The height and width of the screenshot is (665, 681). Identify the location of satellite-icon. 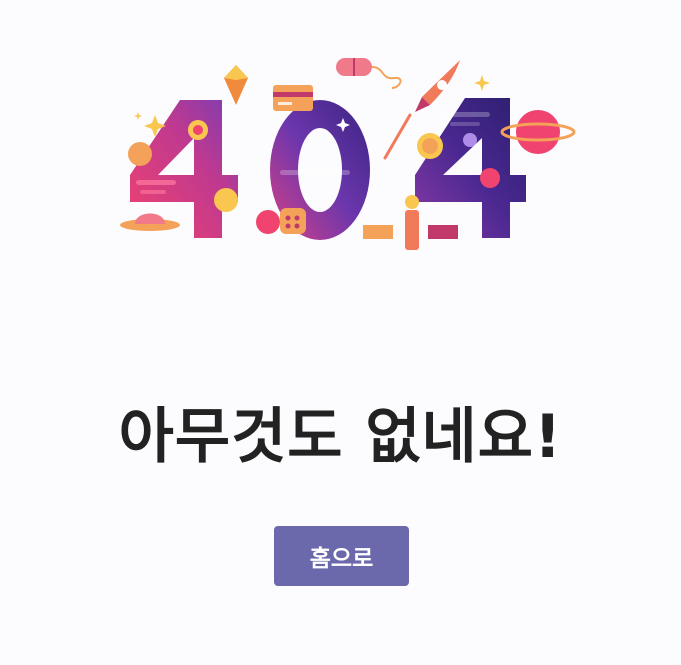
(410, 222).